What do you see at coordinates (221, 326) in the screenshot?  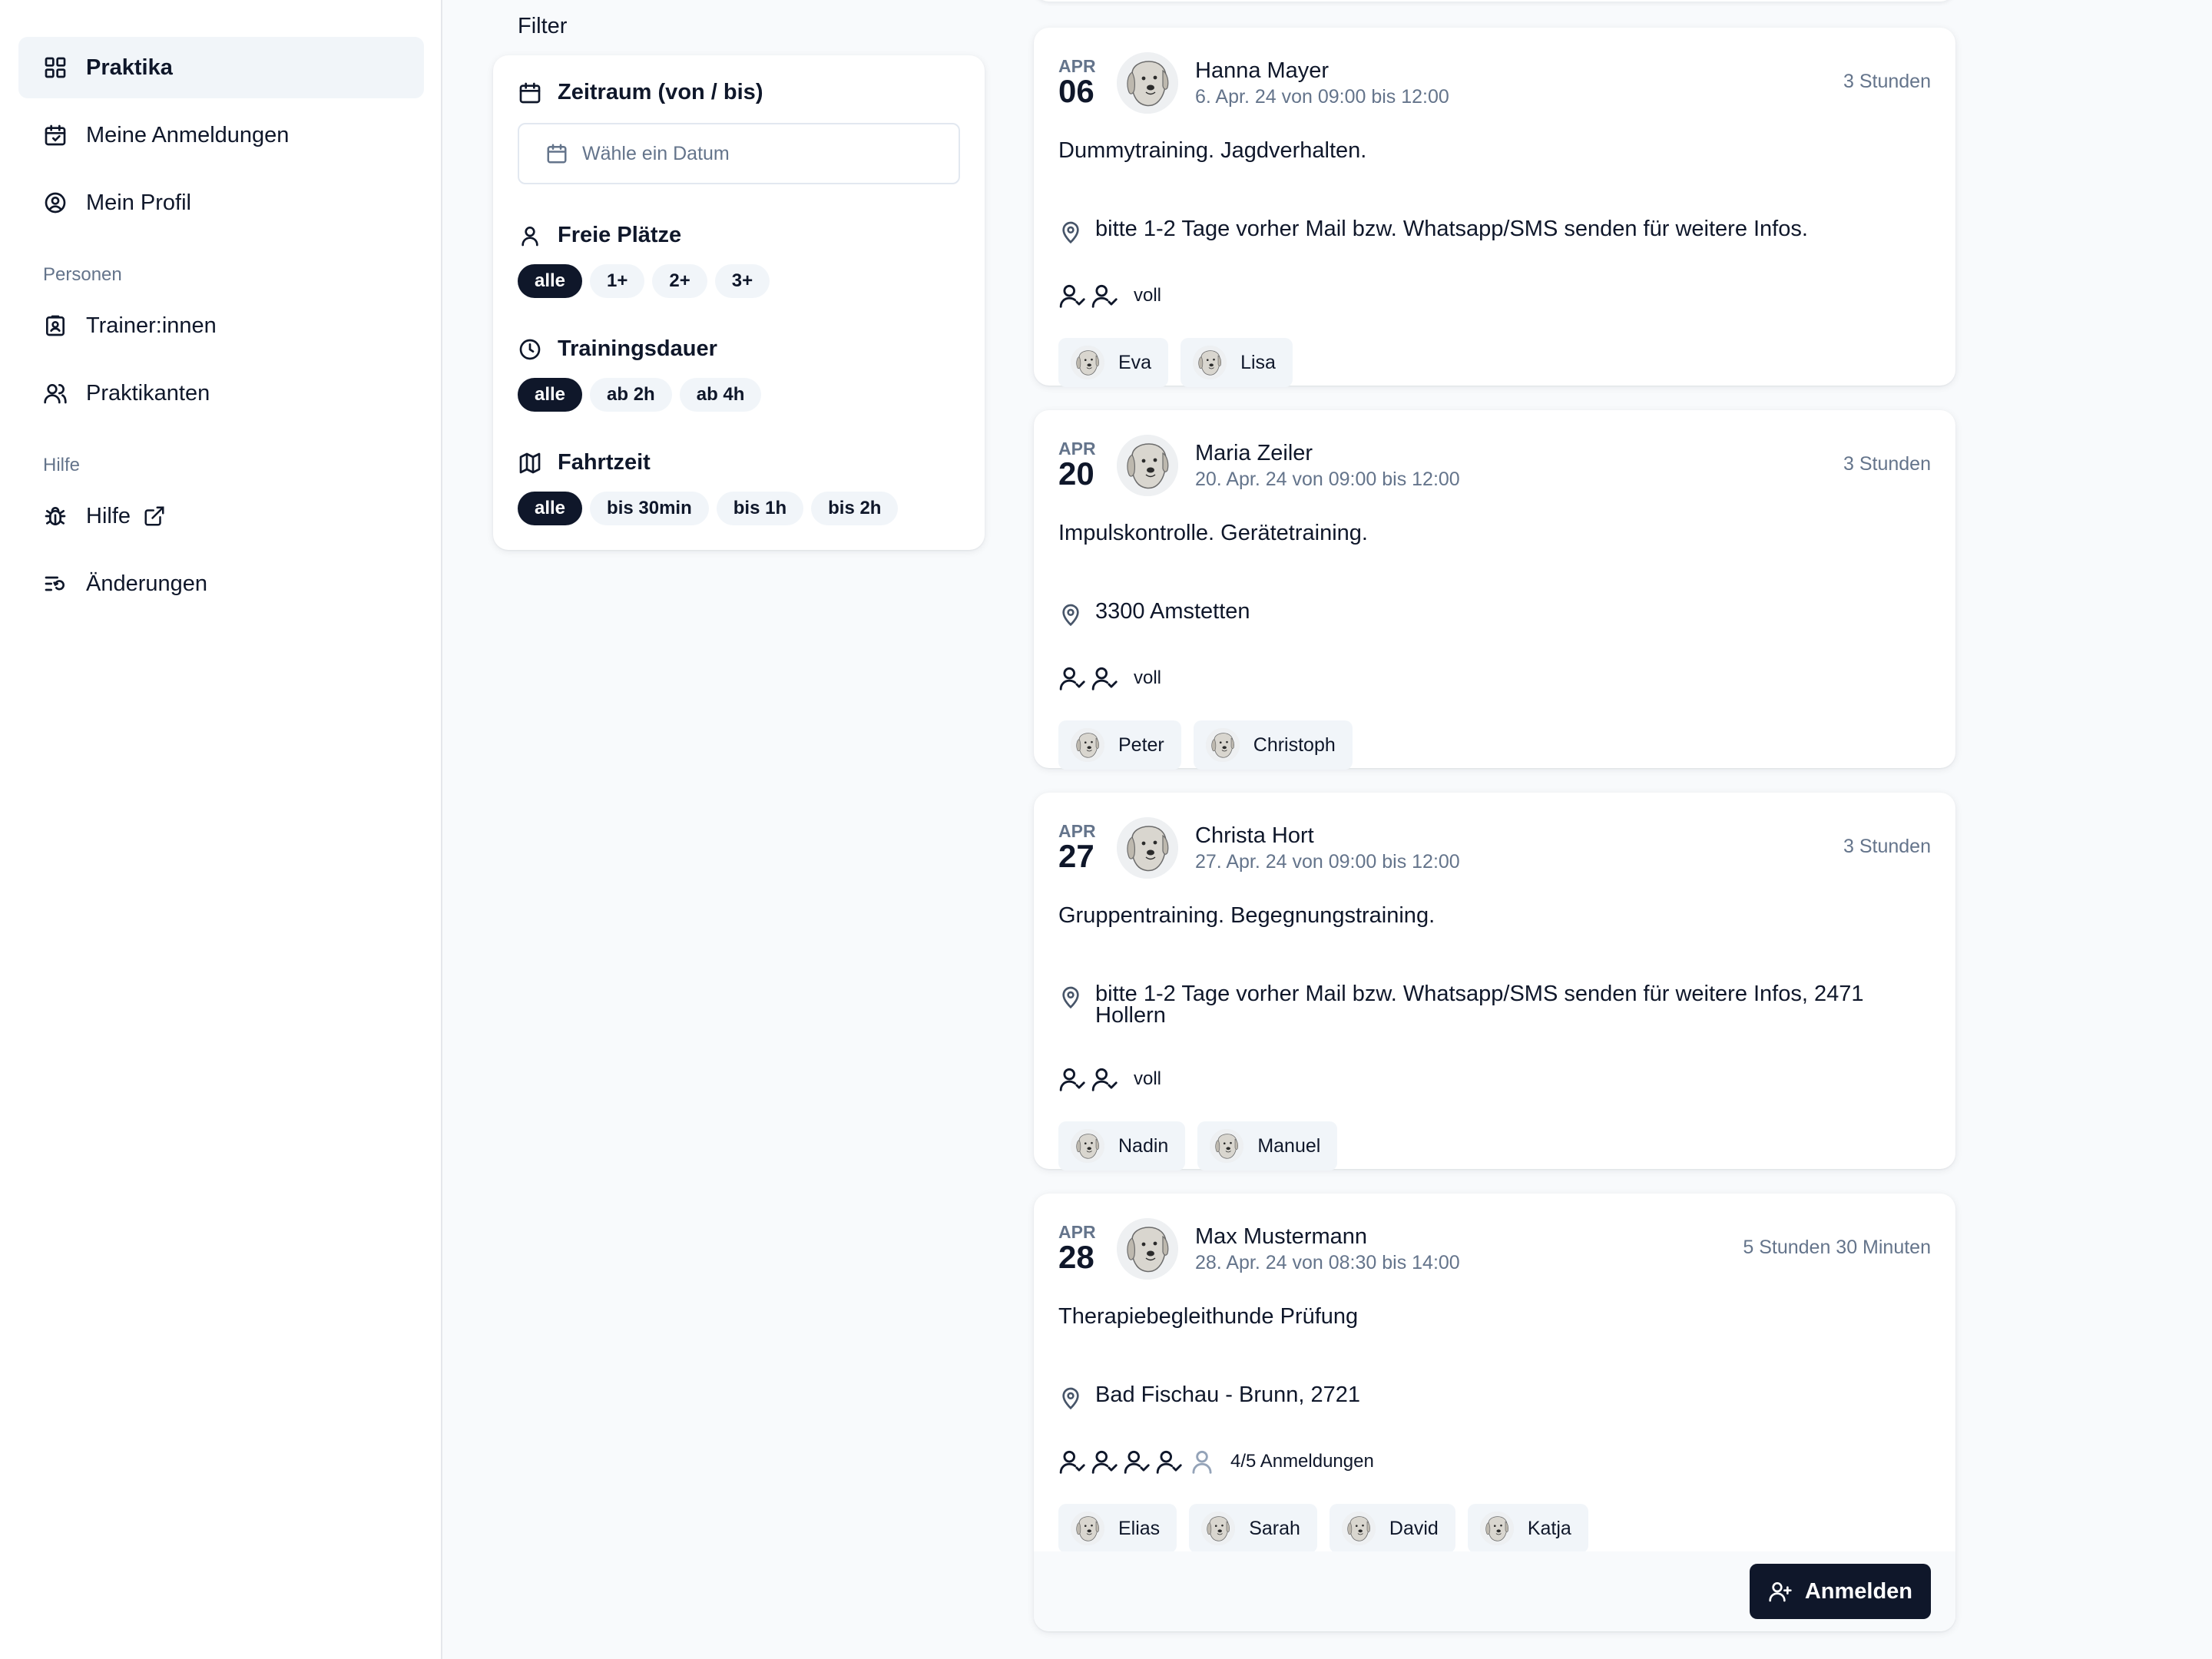 I see `sidebar-item-trainerinnen: Trainer:innen` at bounding box center [221, 326].